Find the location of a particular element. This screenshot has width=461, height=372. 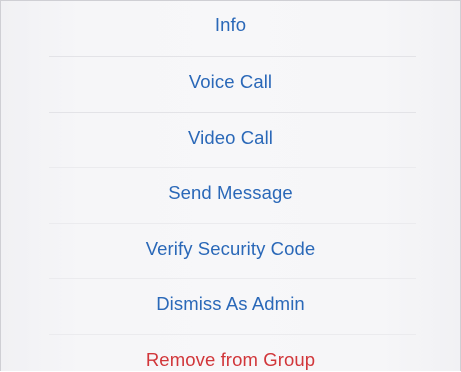

verify-security-code-button: Verify Security Code is located at coordinates (230, 251).